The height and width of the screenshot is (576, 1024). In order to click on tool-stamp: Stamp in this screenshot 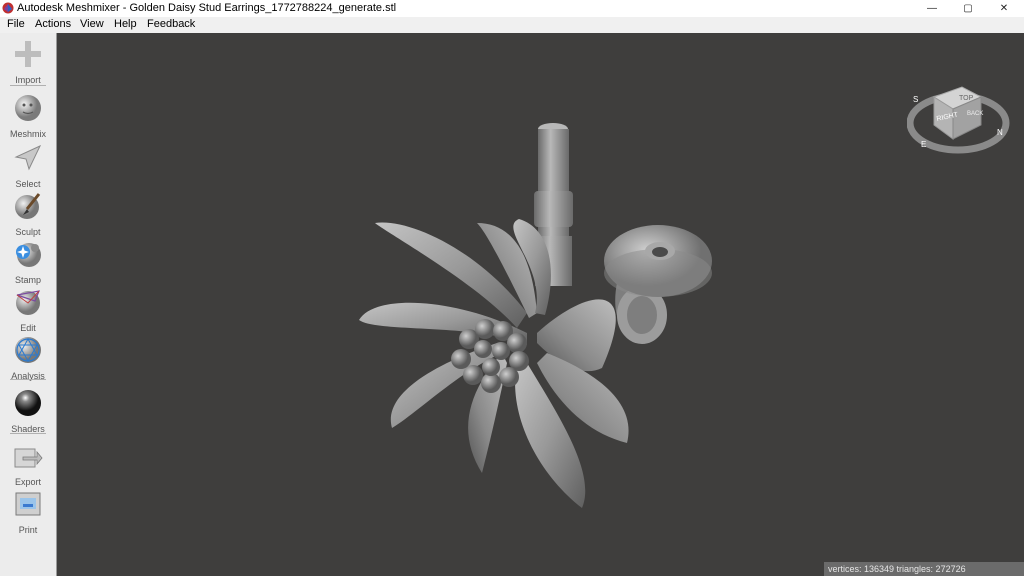, I will do `click(28, 262)`.